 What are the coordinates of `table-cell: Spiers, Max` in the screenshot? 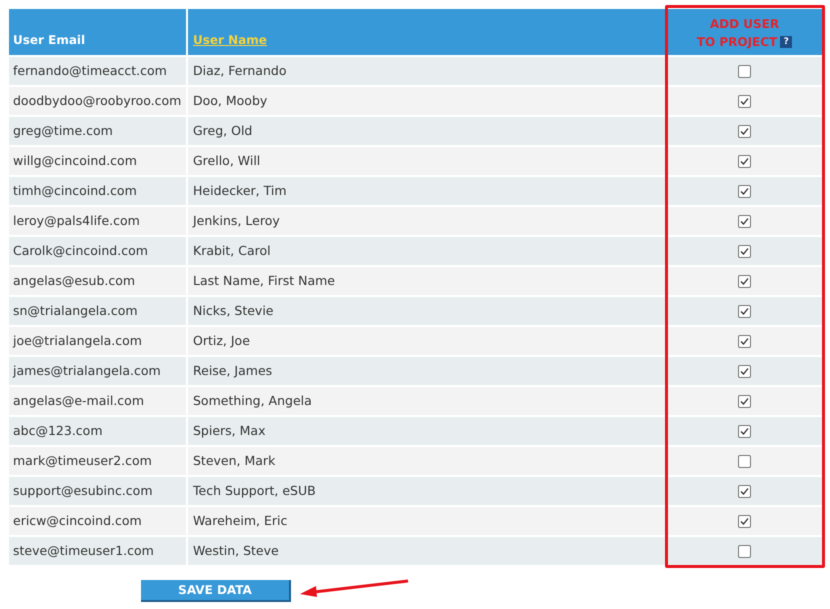 It's located at (426, 431).